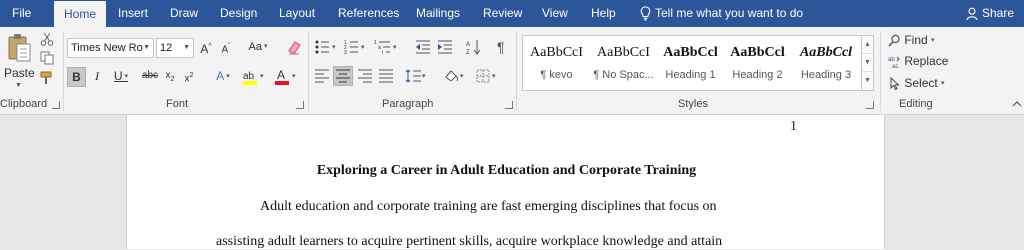  I want to click on line-spacing-icon: ▾, so click(416, 76).